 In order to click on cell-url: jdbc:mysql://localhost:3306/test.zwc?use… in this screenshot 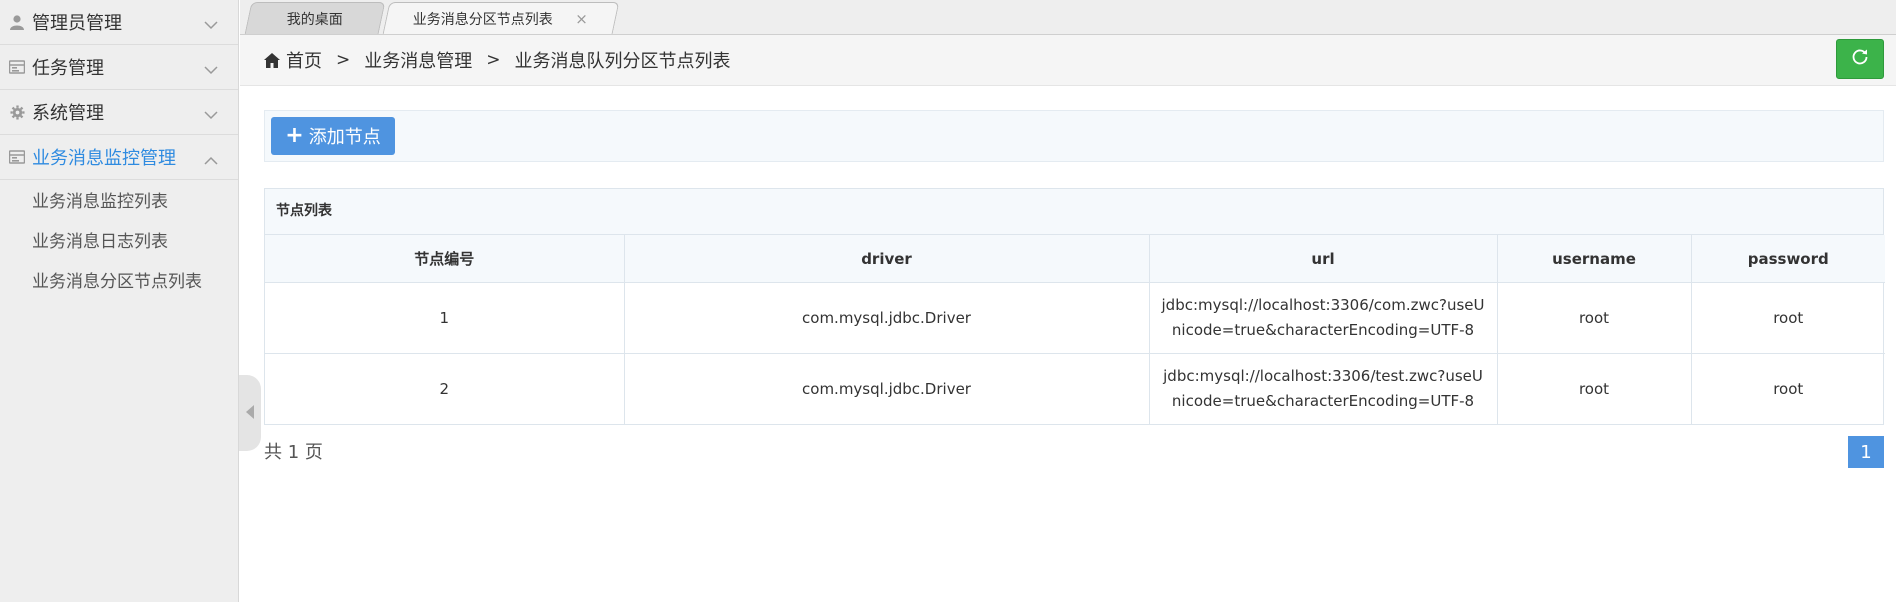, I will do `click(1323, 388)`.